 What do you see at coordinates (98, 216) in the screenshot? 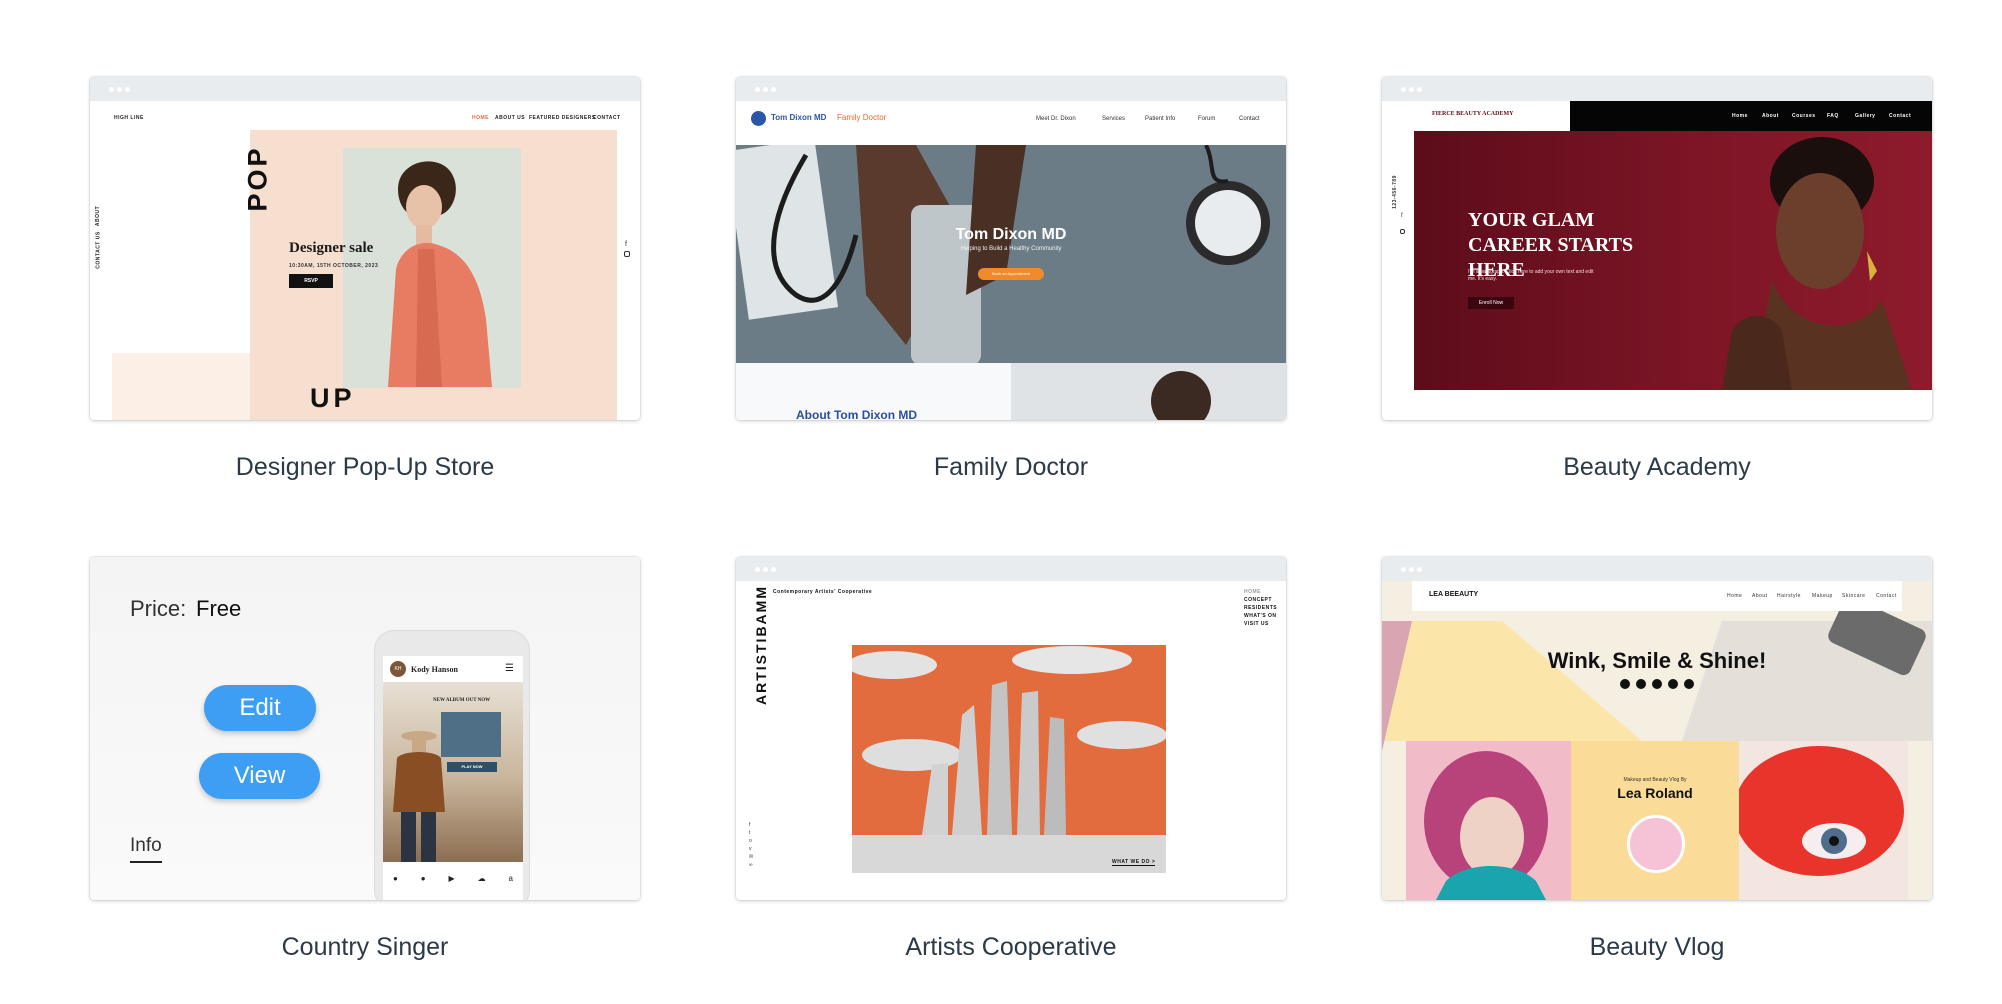
I see `side-link-about: ABOUT` at bounding box center [98, 216].